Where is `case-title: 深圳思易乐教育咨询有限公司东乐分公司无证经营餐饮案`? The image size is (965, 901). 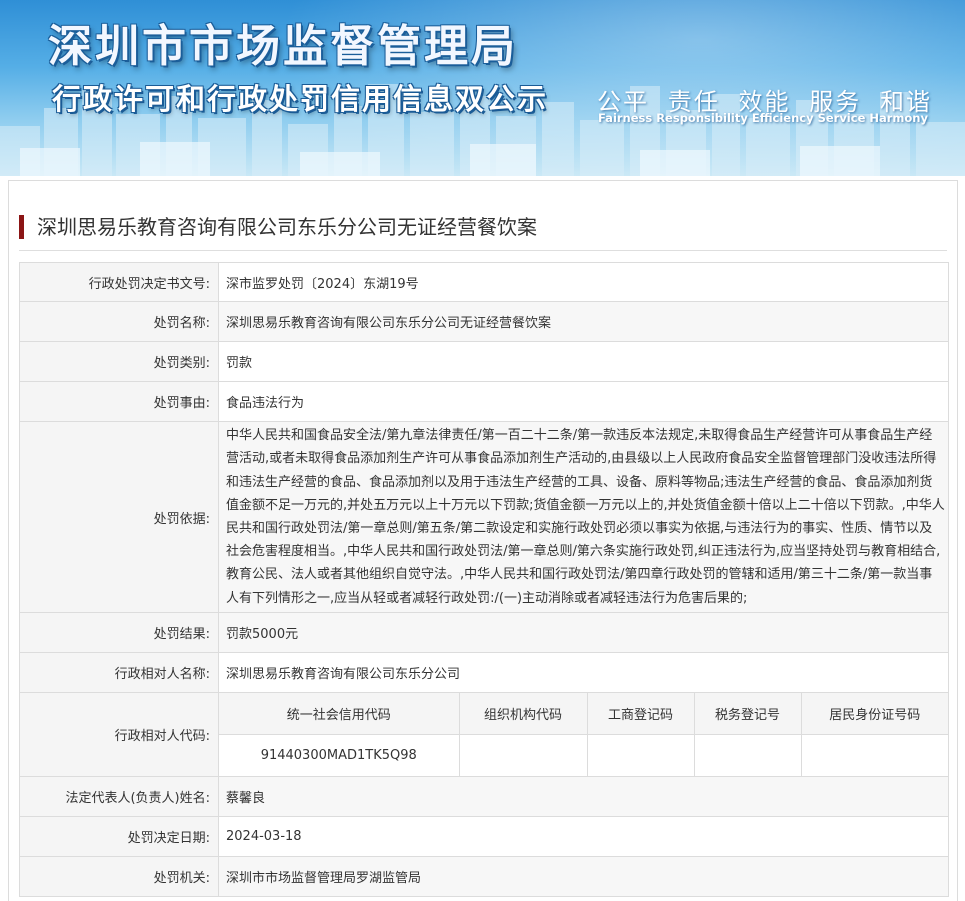 case-title: 深圳思易乐教育咨询有限公司东乐分公司无证经营餐饮案 is located at coordinates (483, 232).